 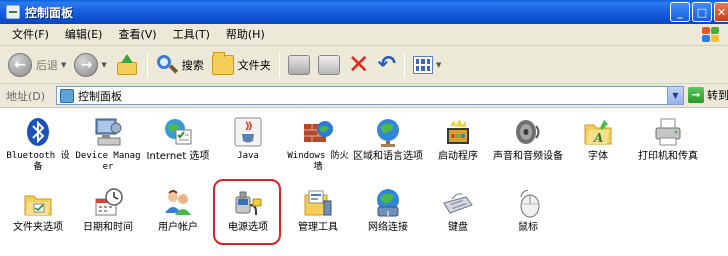 I want to click on minimize-button: _, so click(x=680, y=12).